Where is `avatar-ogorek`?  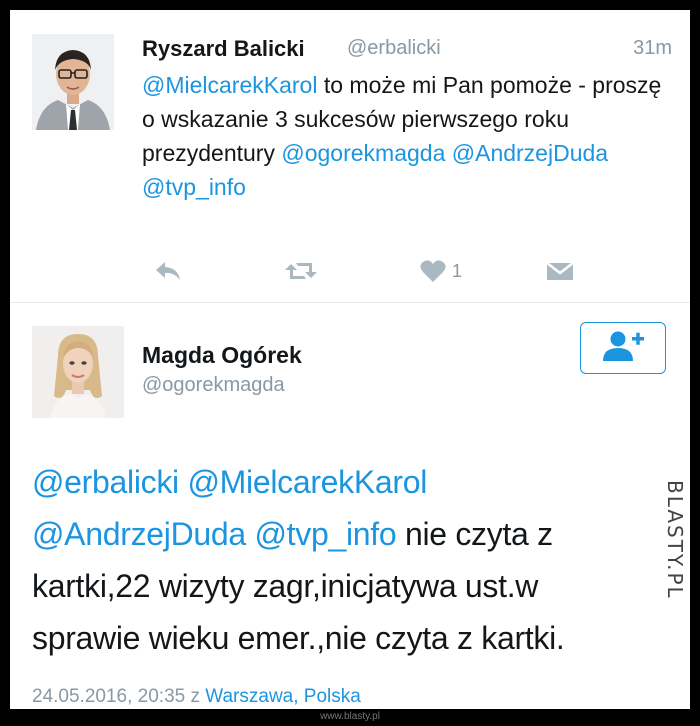 avatar-ogorek is located at coordinates (78, 372).